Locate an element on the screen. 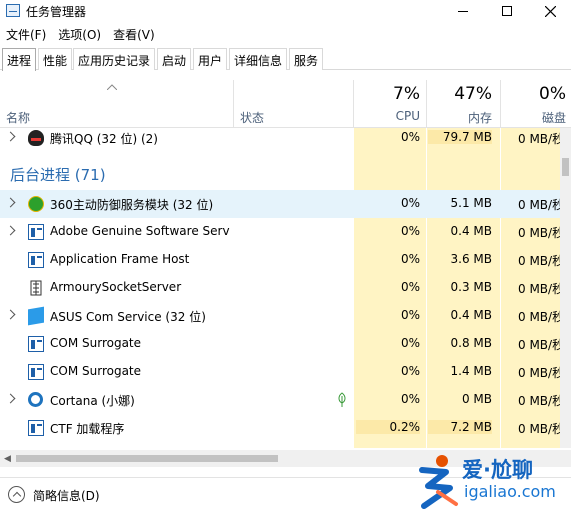  menu-view: 查看(V) is located at coordinates (134, 34).